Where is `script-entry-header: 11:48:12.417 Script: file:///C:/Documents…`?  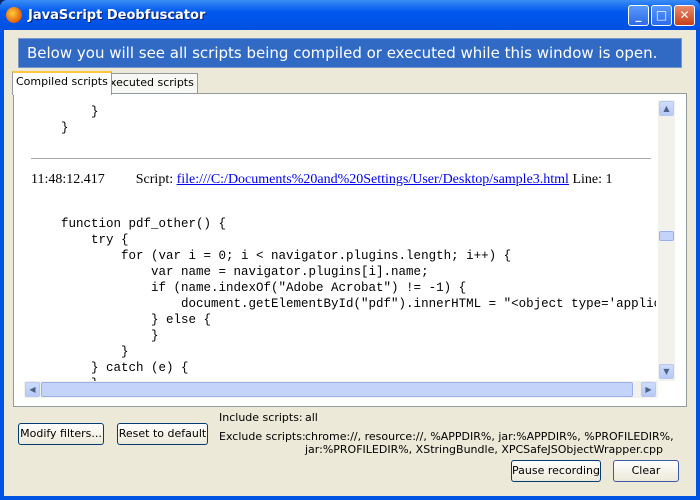
script-entry-header: 11:48:12.417 Script: file:///C:/Documents… is located at coordinates (322, 180).